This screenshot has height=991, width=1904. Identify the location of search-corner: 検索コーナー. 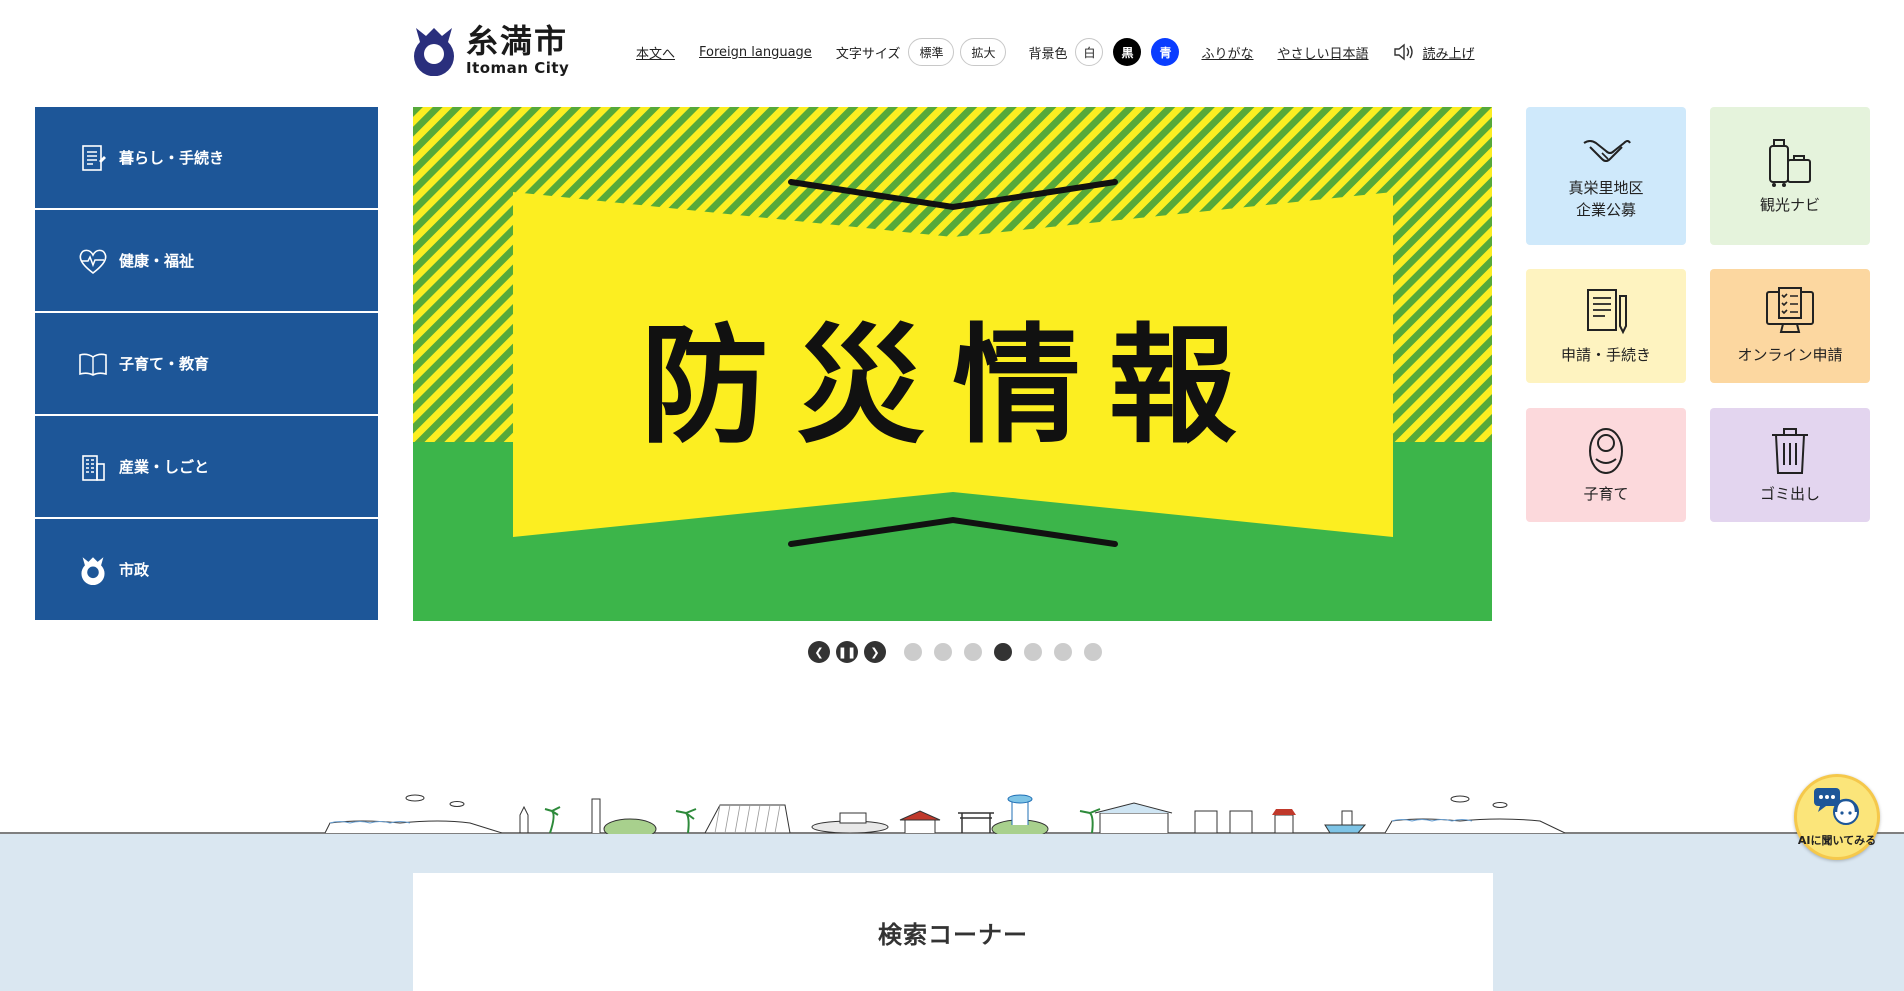
(953, 932).